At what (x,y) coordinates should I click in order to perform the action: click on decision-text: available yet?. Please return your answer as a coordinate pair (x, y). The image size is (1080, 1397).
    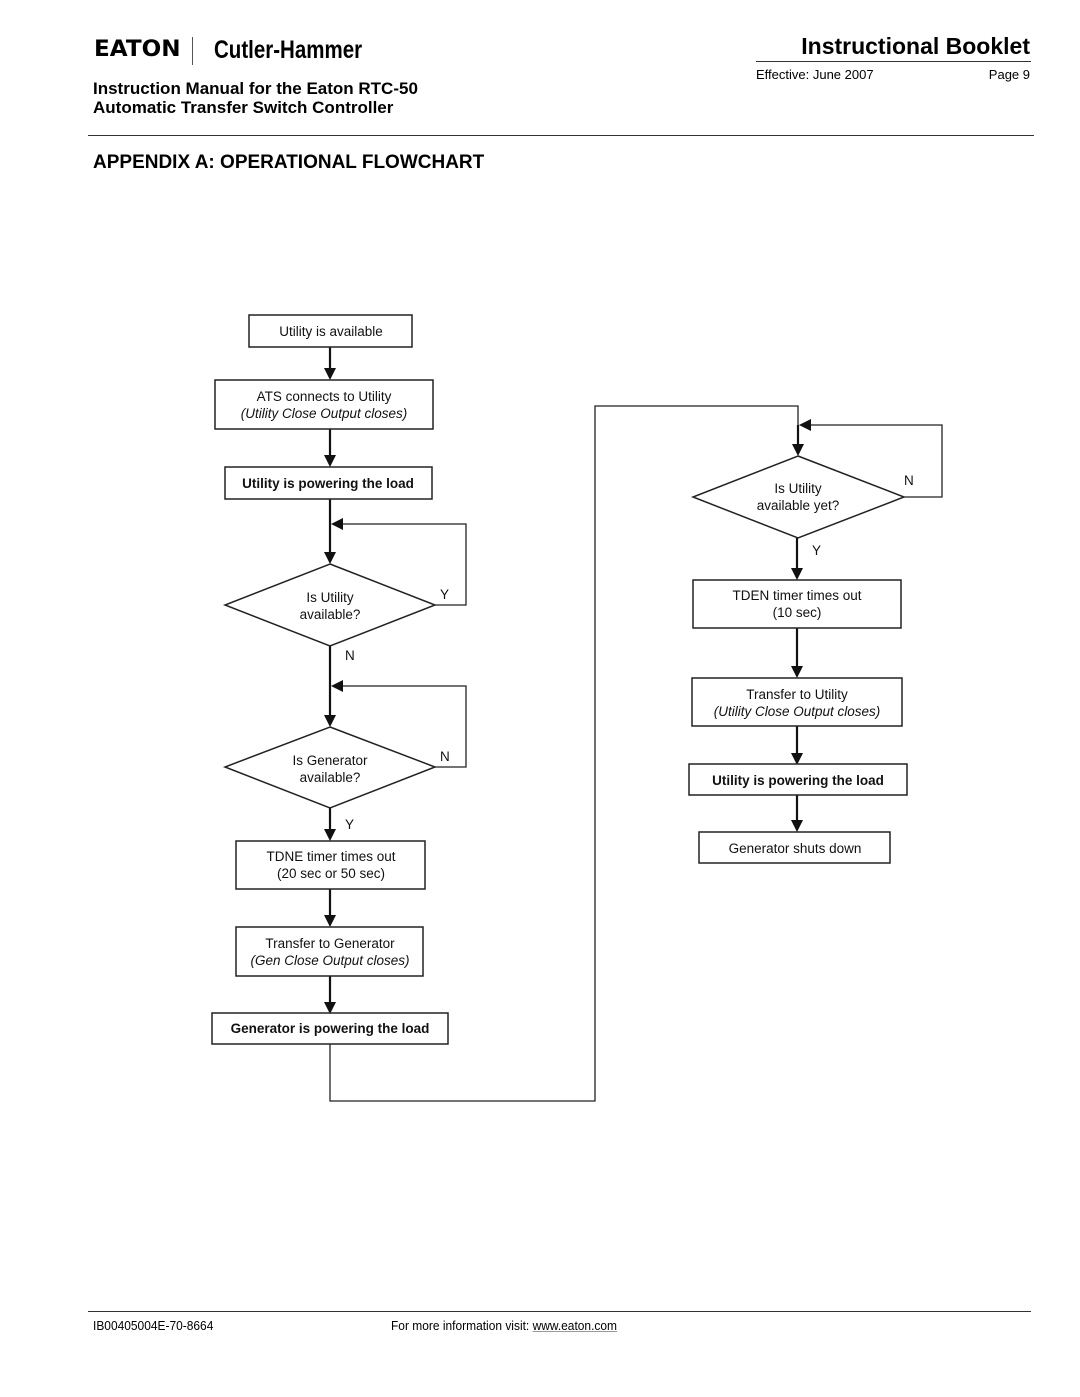
    Looking at the image, I should click on (798, 505).